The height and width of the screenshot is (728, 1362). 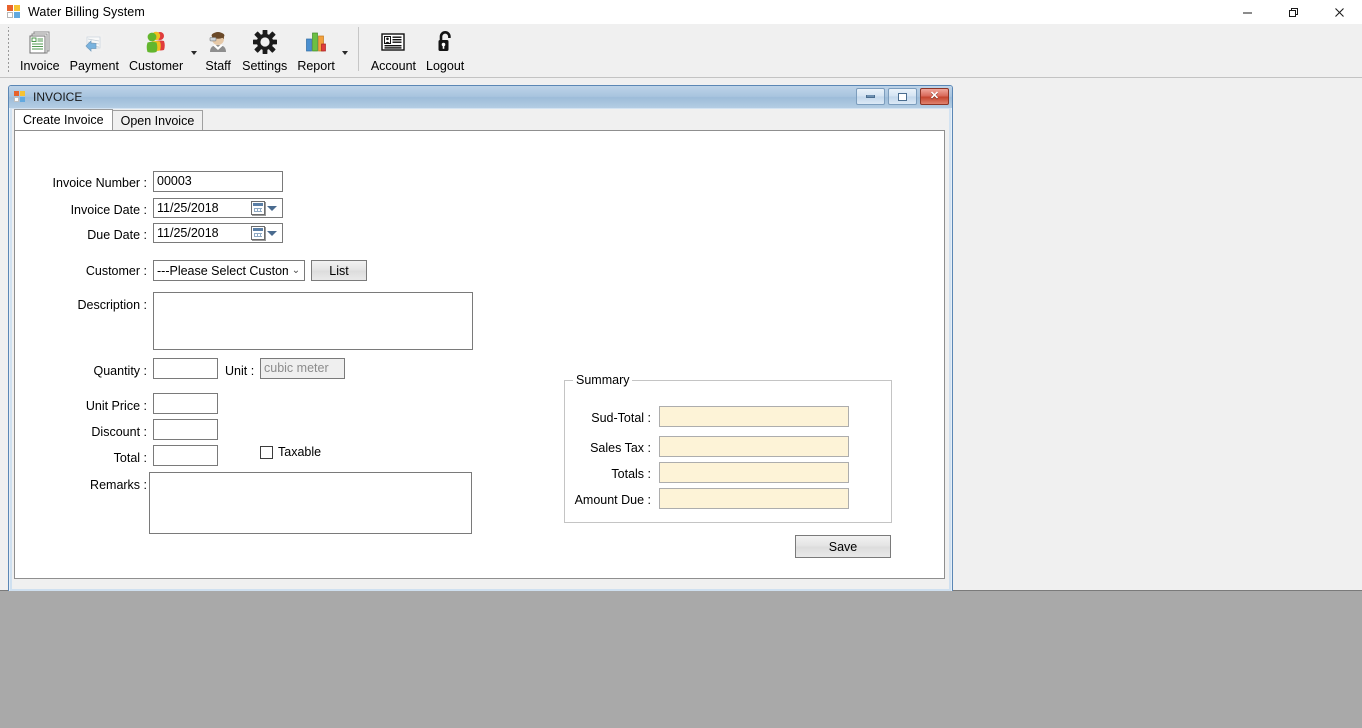 I want to click on invoice-document-icon, so click(x=40, y=42).